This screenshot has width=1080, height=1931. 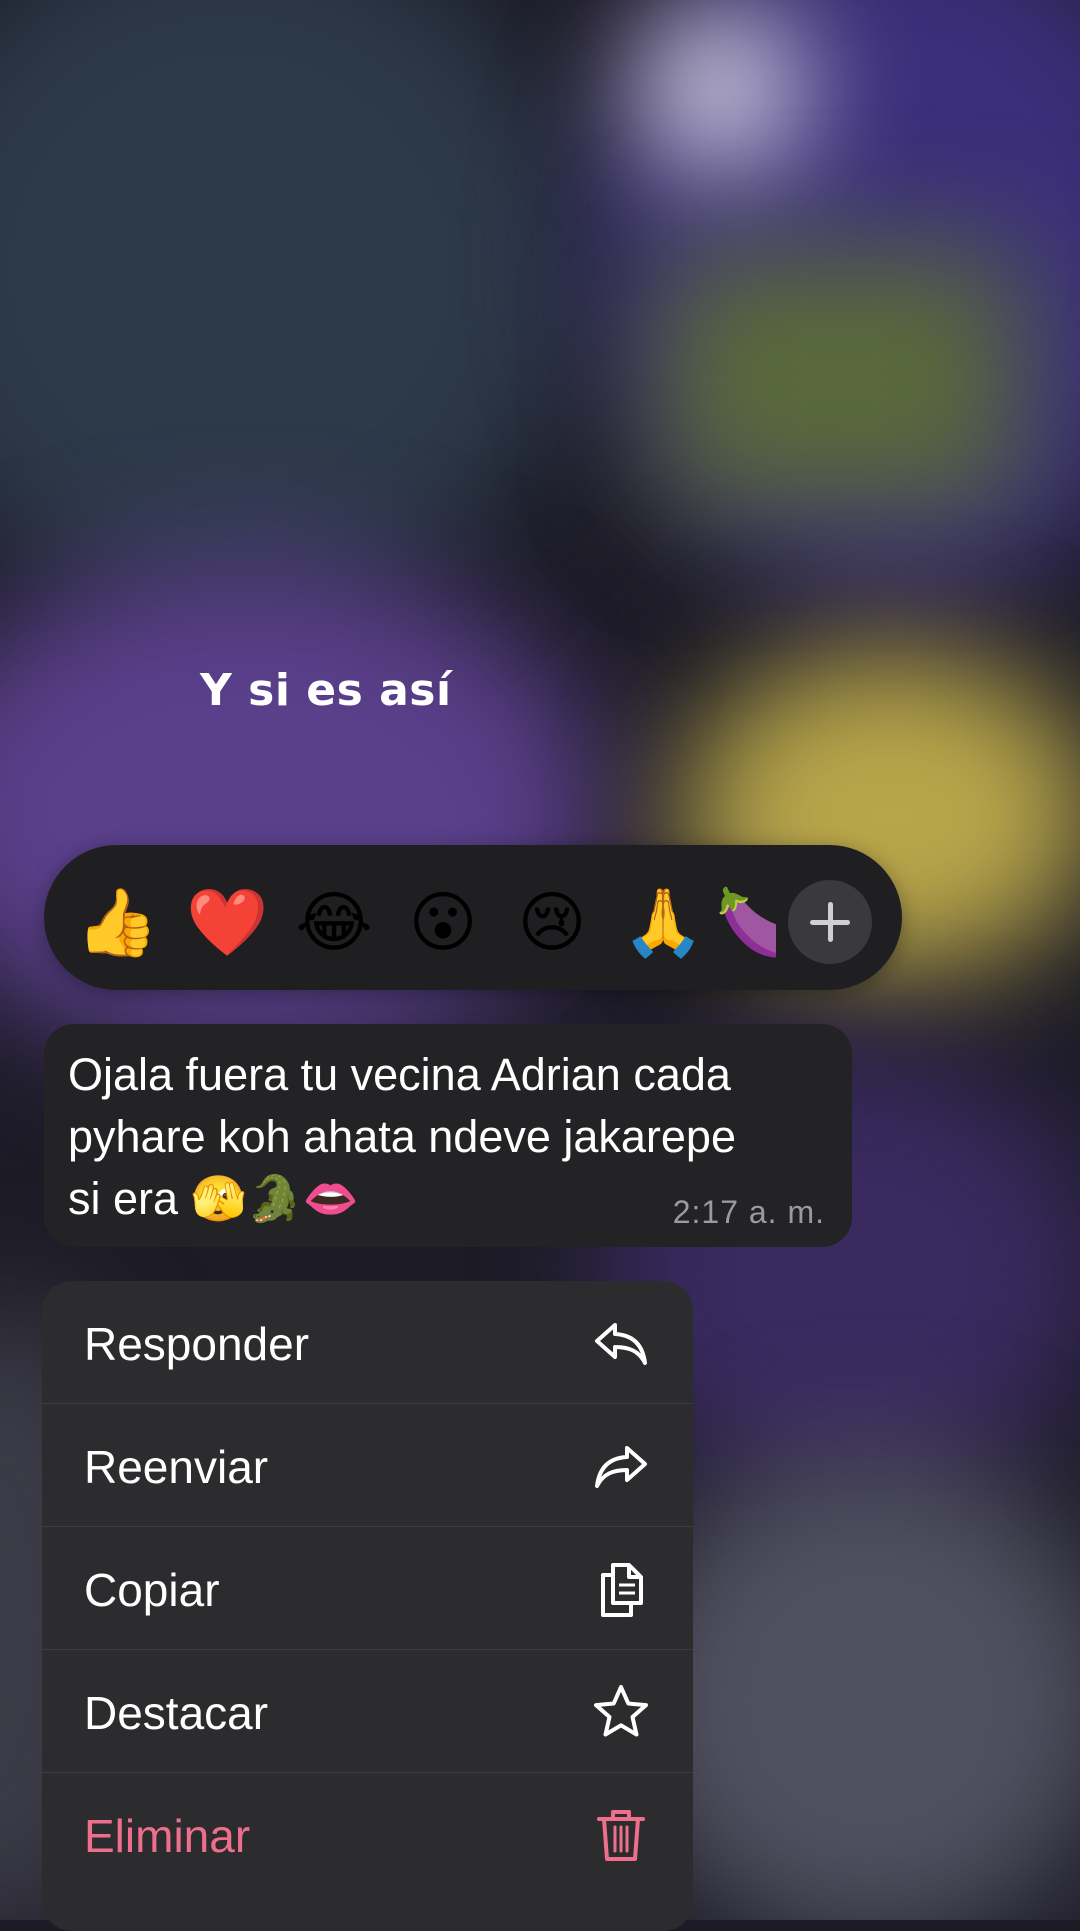 What do you see at coordinates (334, 923) in the screenshot?
I see `tears-of-joy-emoji: 😂` at bounding box center [334, 923].